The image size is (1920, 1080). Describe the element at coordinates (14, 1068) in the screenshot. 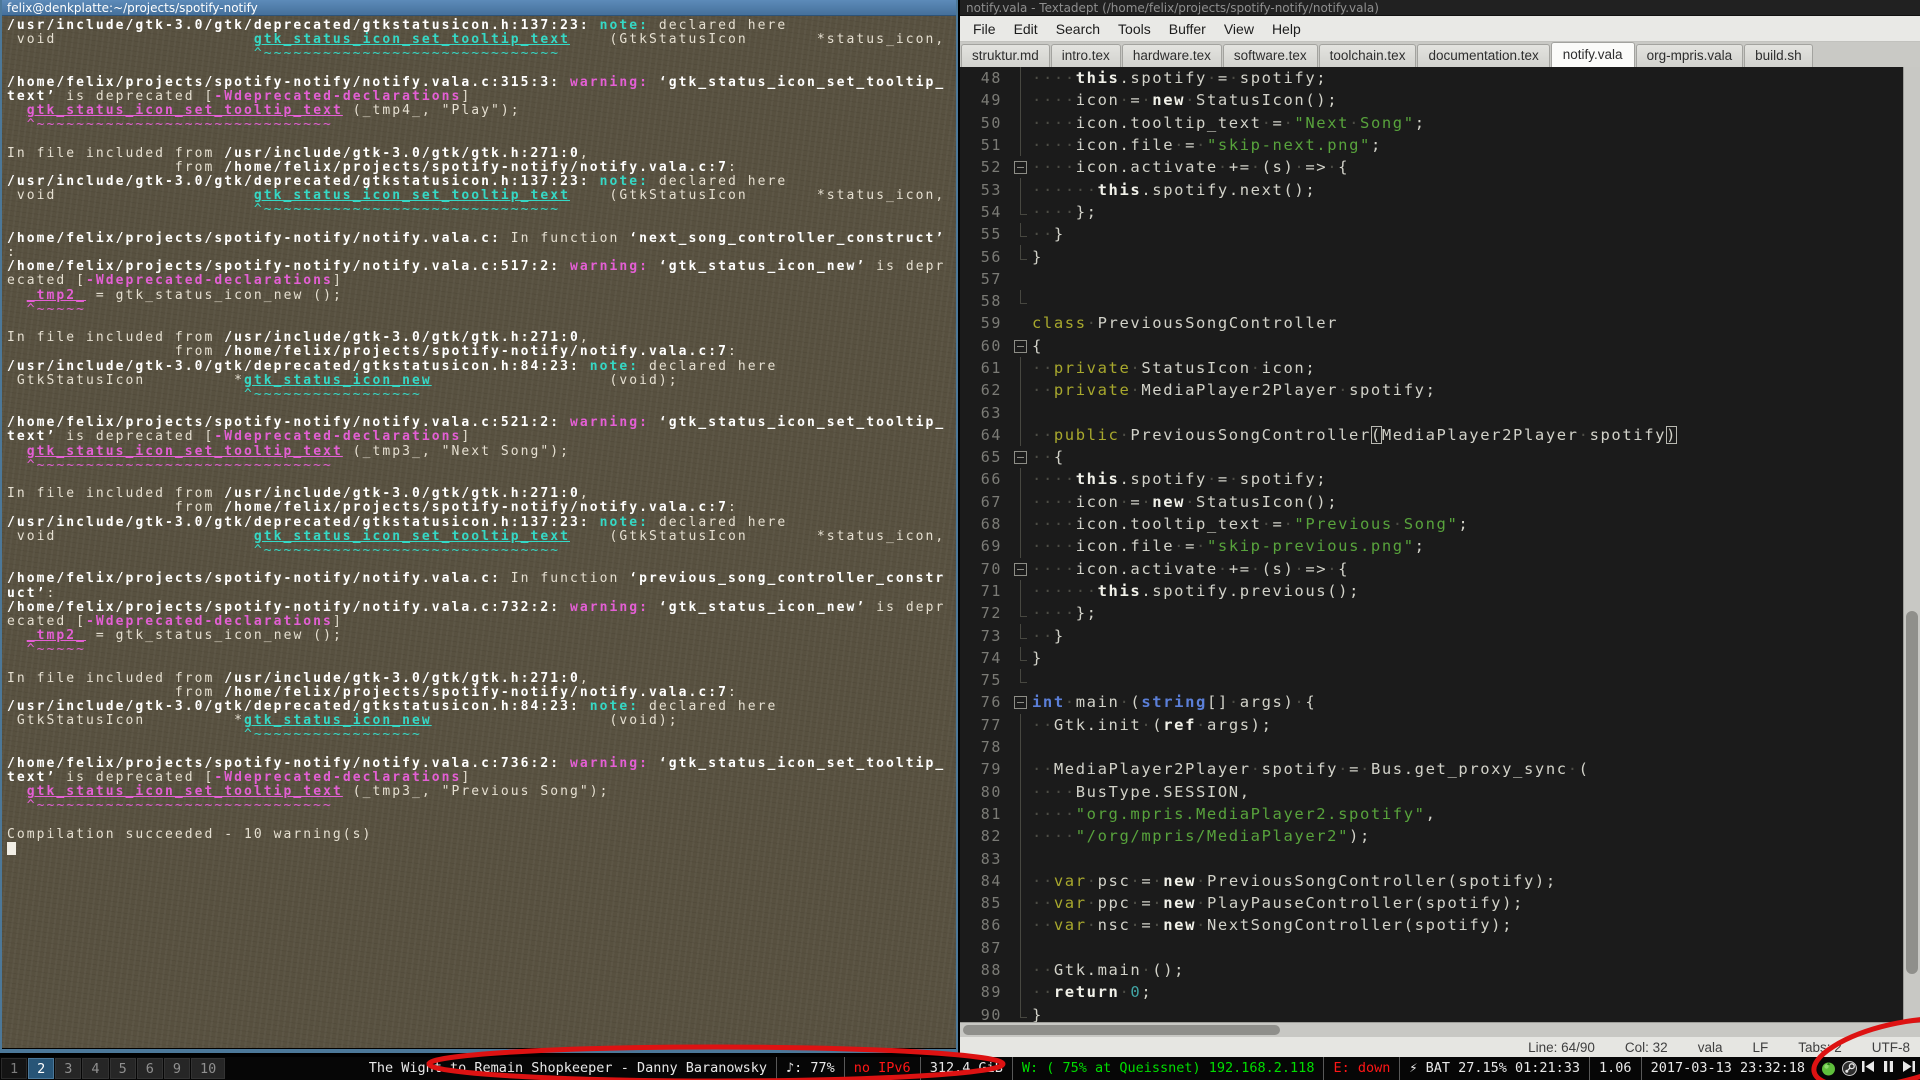

I see `workspace-button-1: 1` at that location.